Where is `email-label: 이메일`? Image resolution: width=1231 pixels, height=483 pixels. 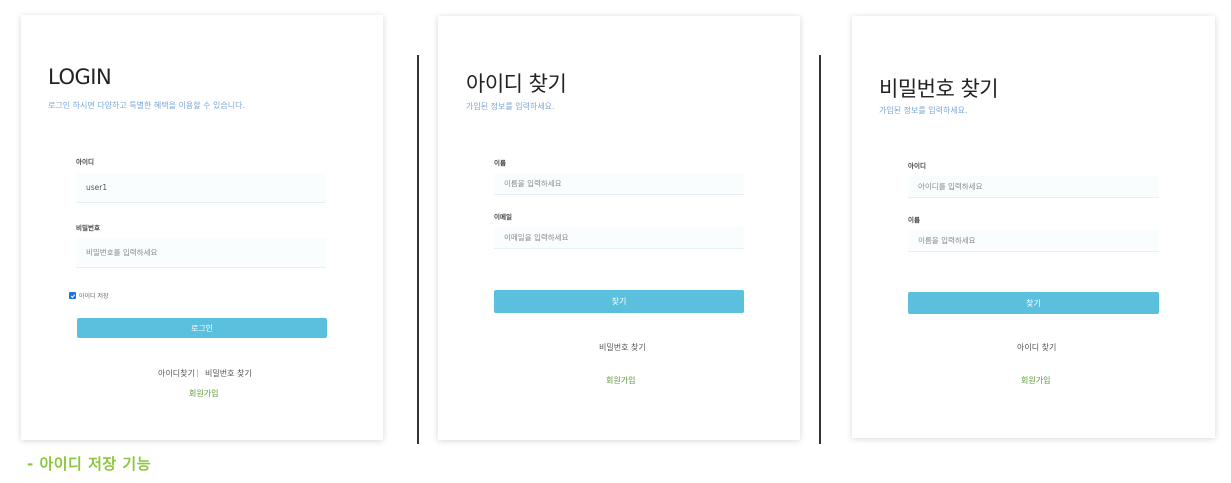
email-label: 이메일 is located at coordinates (503, 217).